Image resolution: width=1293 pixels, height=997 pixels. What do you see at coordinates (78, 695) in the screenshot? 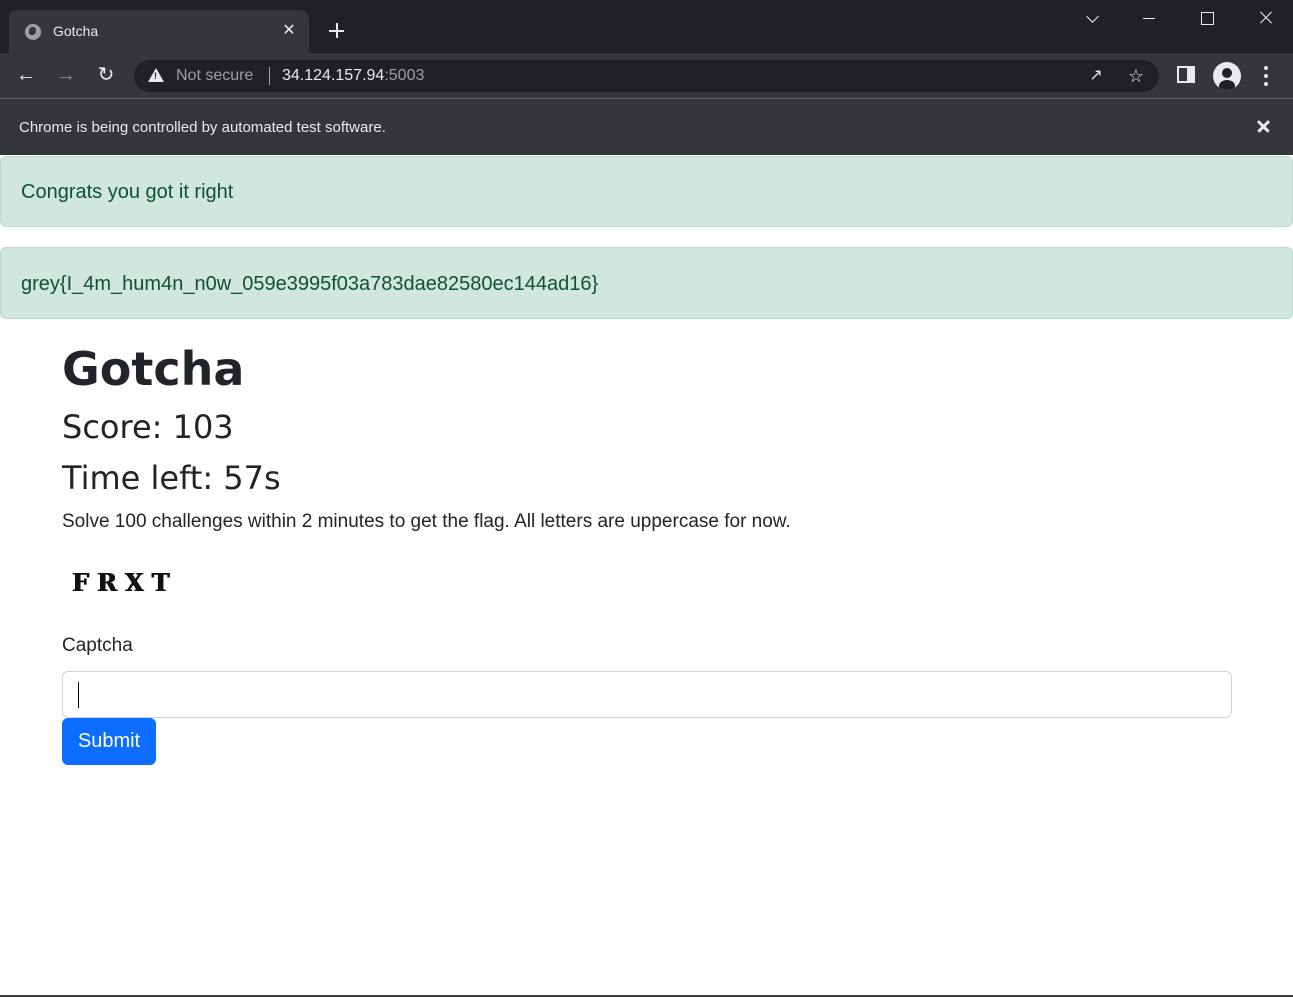
I see `text-caret` at bounding box center [78, 695].